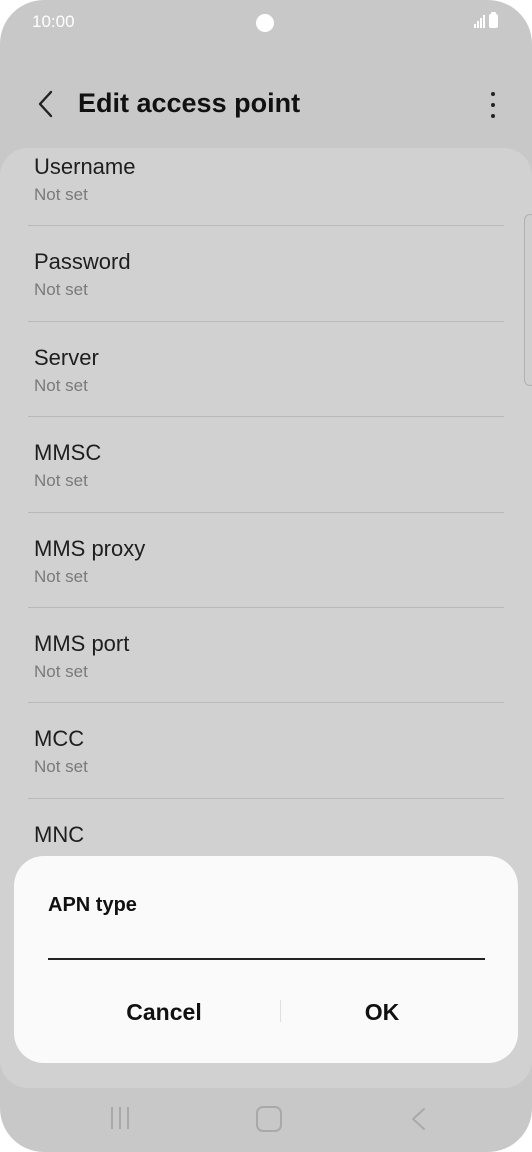 The image size is (532, 1152). What do you see at coordinates (266, 767) in the screenshot?
I see `list-item-mcc: MCC Not set` at bounding box center [266, 767].